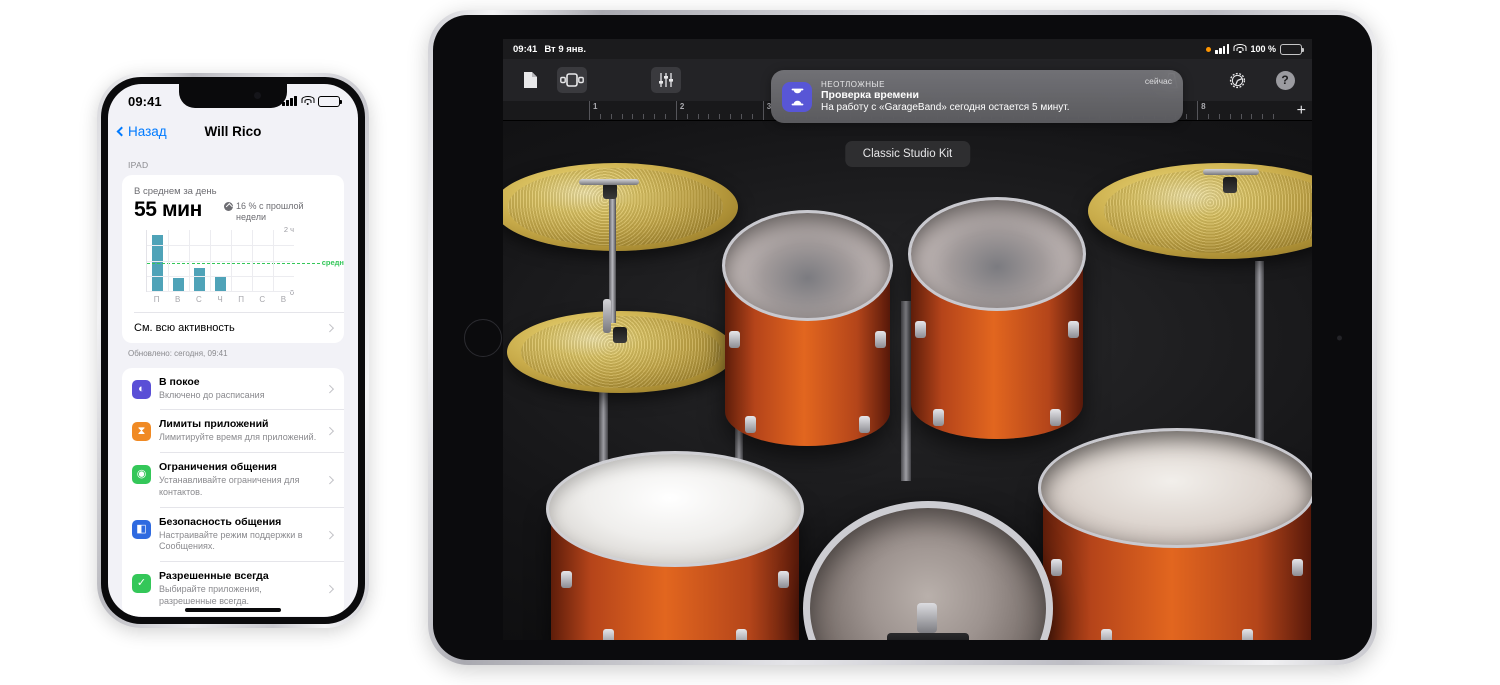  I want to click on y-axis-top-label: 2 ч, so click(288, 229).